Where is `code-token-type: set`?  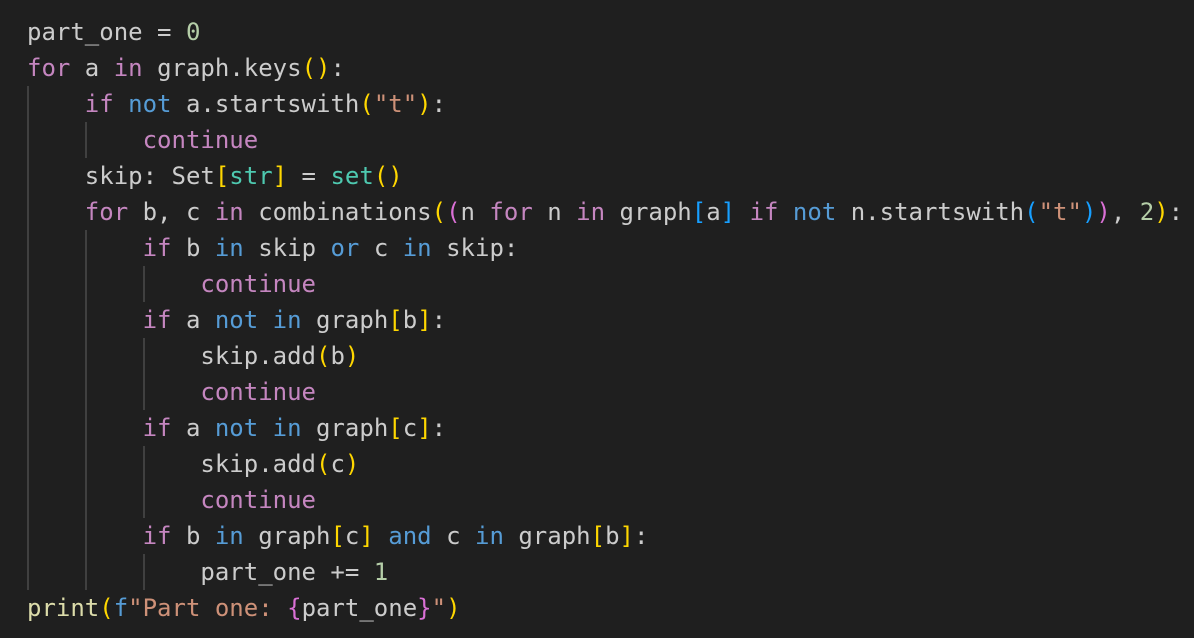
code-token-type: set is located at coordinates (352, 176).